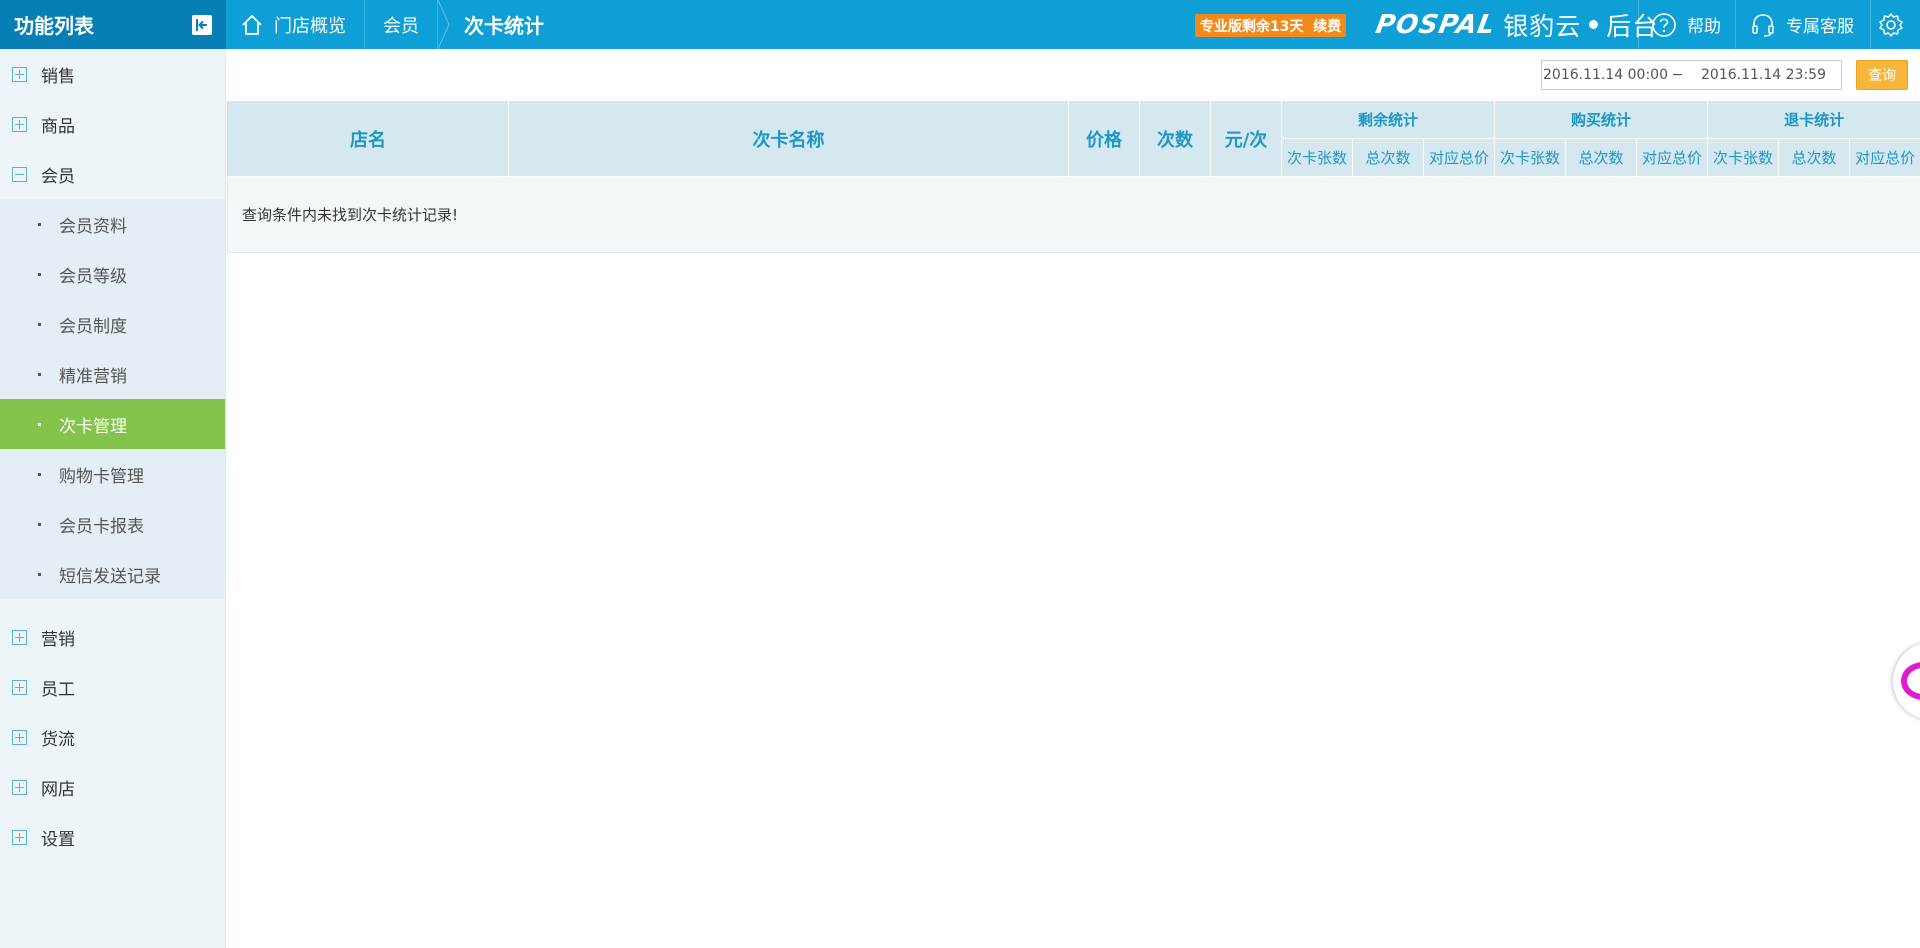 This screenshot has height=948, width=1920. What do you see at coordinates (310, 26) in the screenshot?
I see `breadcrumb-home-label: 门店概览` at bounding box center [310, 26].